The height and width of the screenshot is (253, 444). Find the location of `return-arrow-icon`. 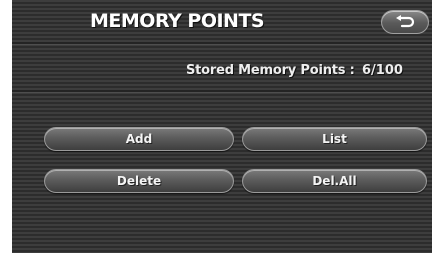

return-arrow-icon is located at coordinates (405, 22).